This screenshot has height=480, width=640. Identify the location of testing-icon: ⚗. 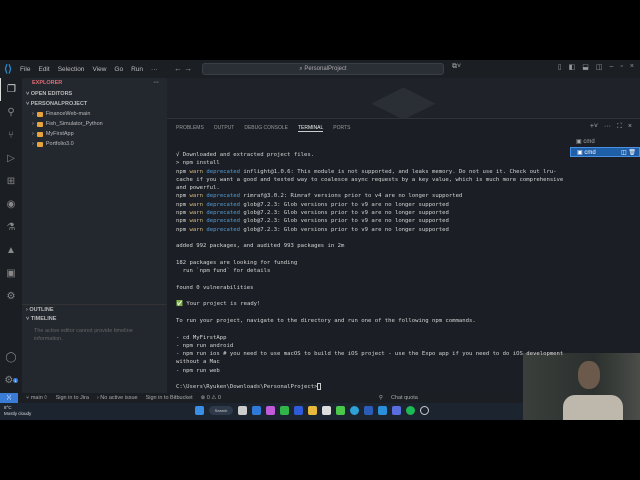
(11, 227).